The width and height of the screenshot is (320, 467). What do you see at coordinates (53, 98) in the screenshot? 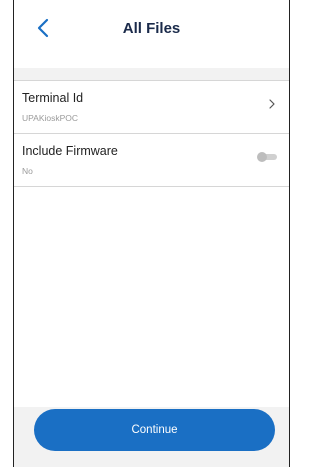
I see `terminal-id-label: Terminal Id` at bounding box center [53, 98].